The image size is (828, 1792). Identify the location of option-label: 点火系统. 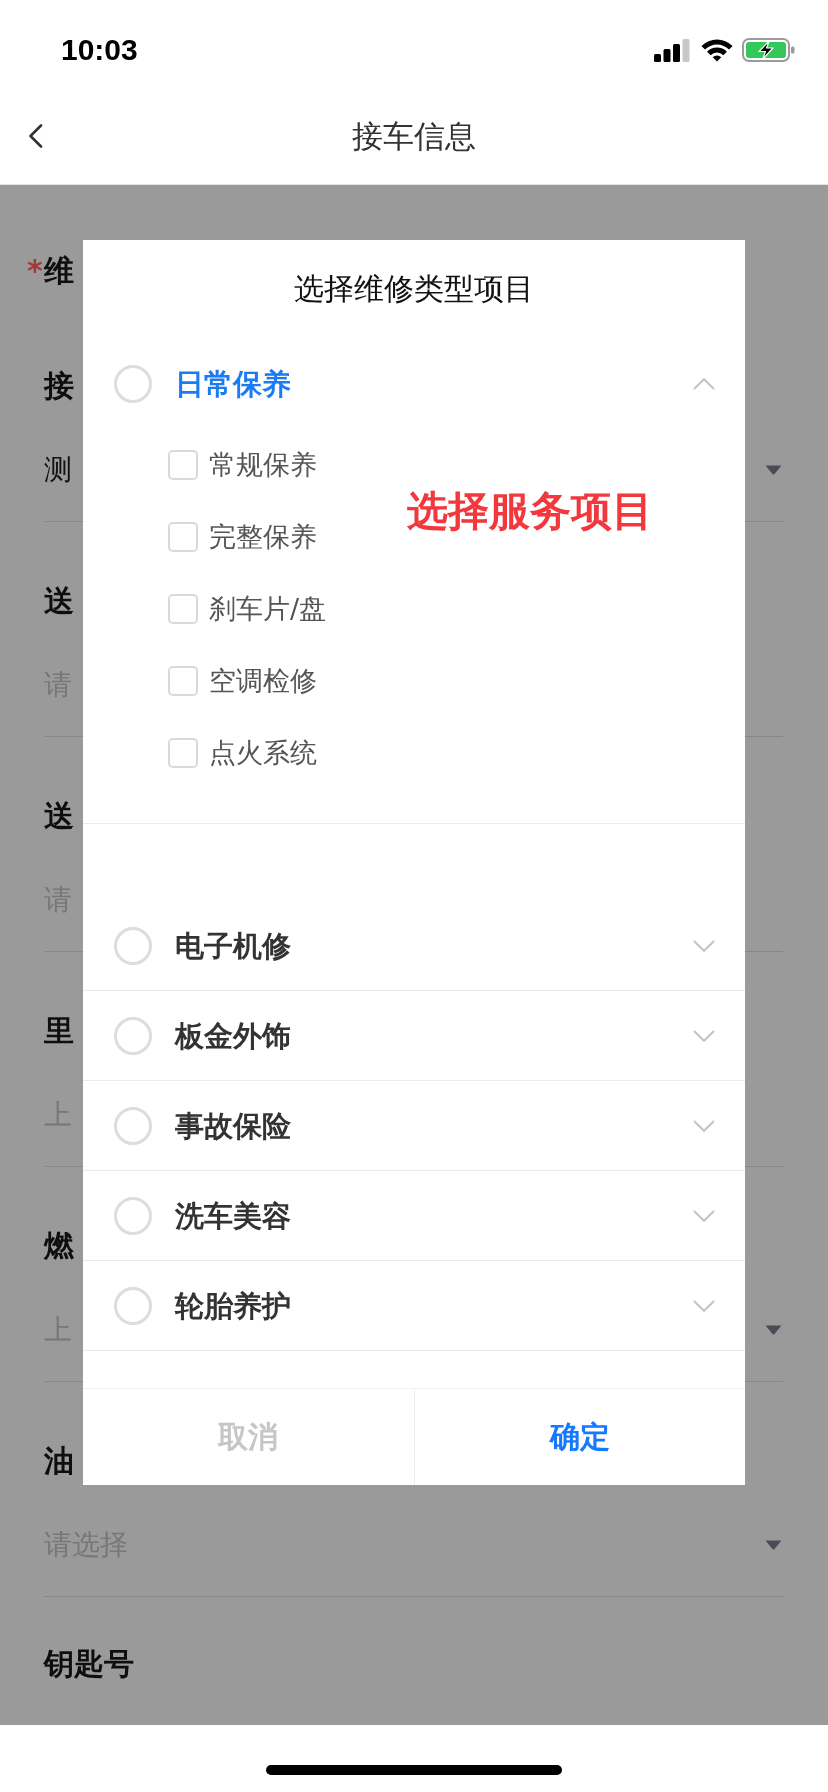
(263, 753).